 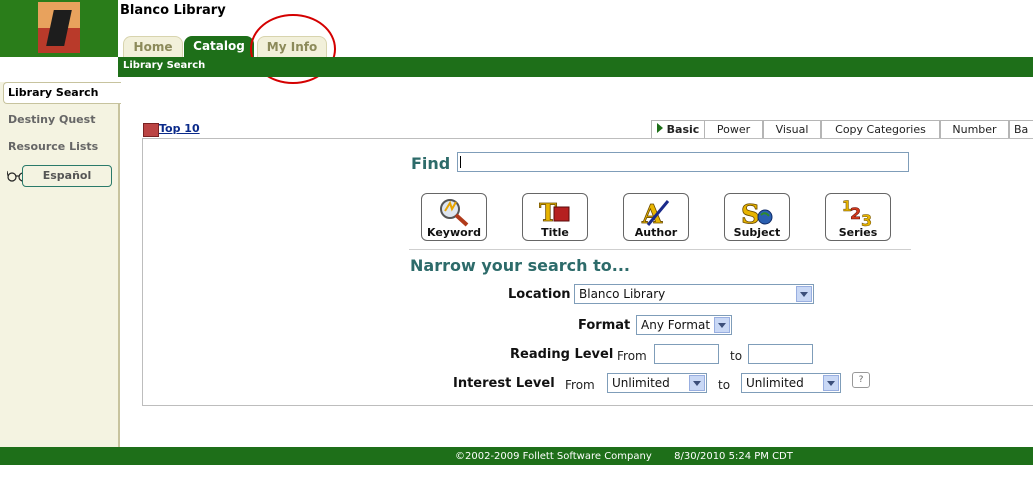 I want to click on series-123-icon: 1 2 3, so click(x=857, y=213).